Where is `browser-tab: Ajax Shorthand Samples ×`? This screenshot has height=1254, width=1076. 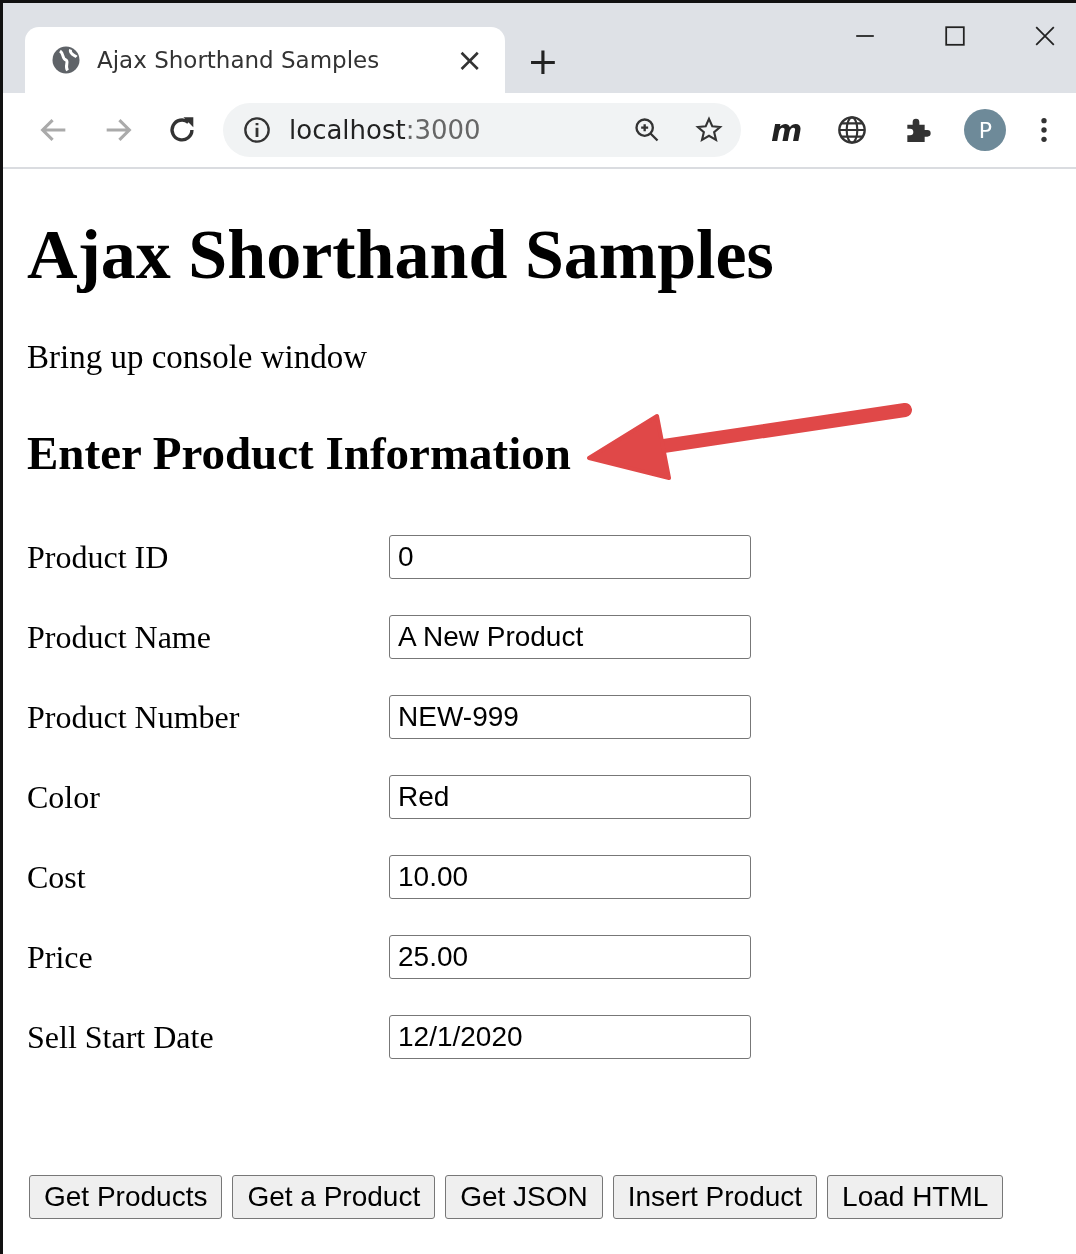 browser-tab: Ajax Shorthand Samples × is located at coordinates (265, 60).